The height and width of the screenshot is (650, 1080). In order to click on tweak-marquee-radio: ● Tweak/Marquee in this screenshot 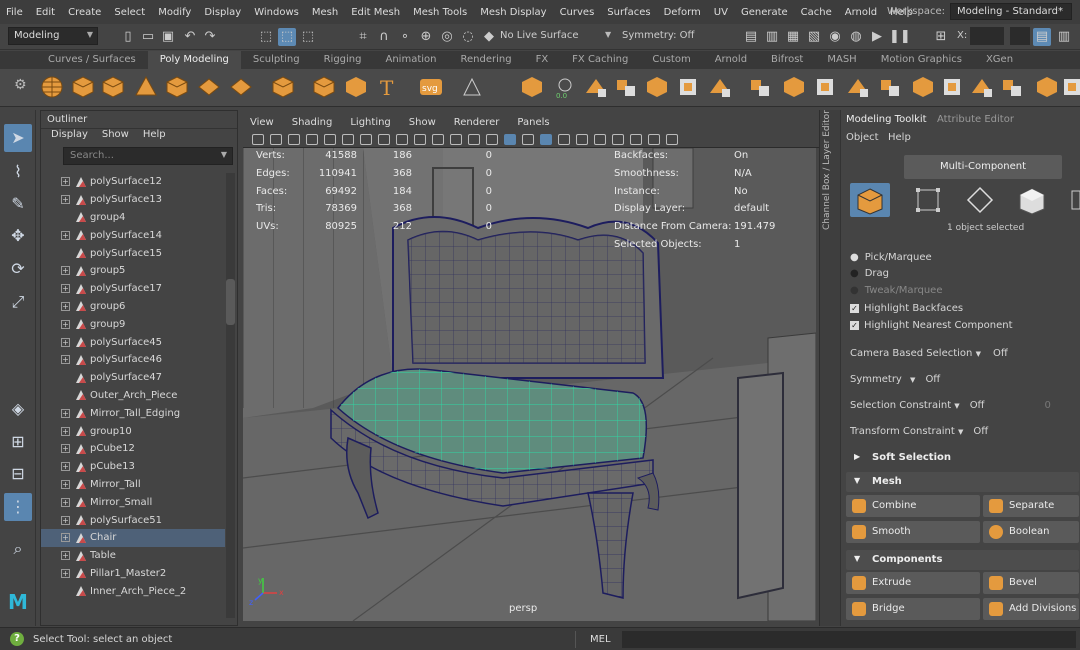, I will do `click(896, 290)`.